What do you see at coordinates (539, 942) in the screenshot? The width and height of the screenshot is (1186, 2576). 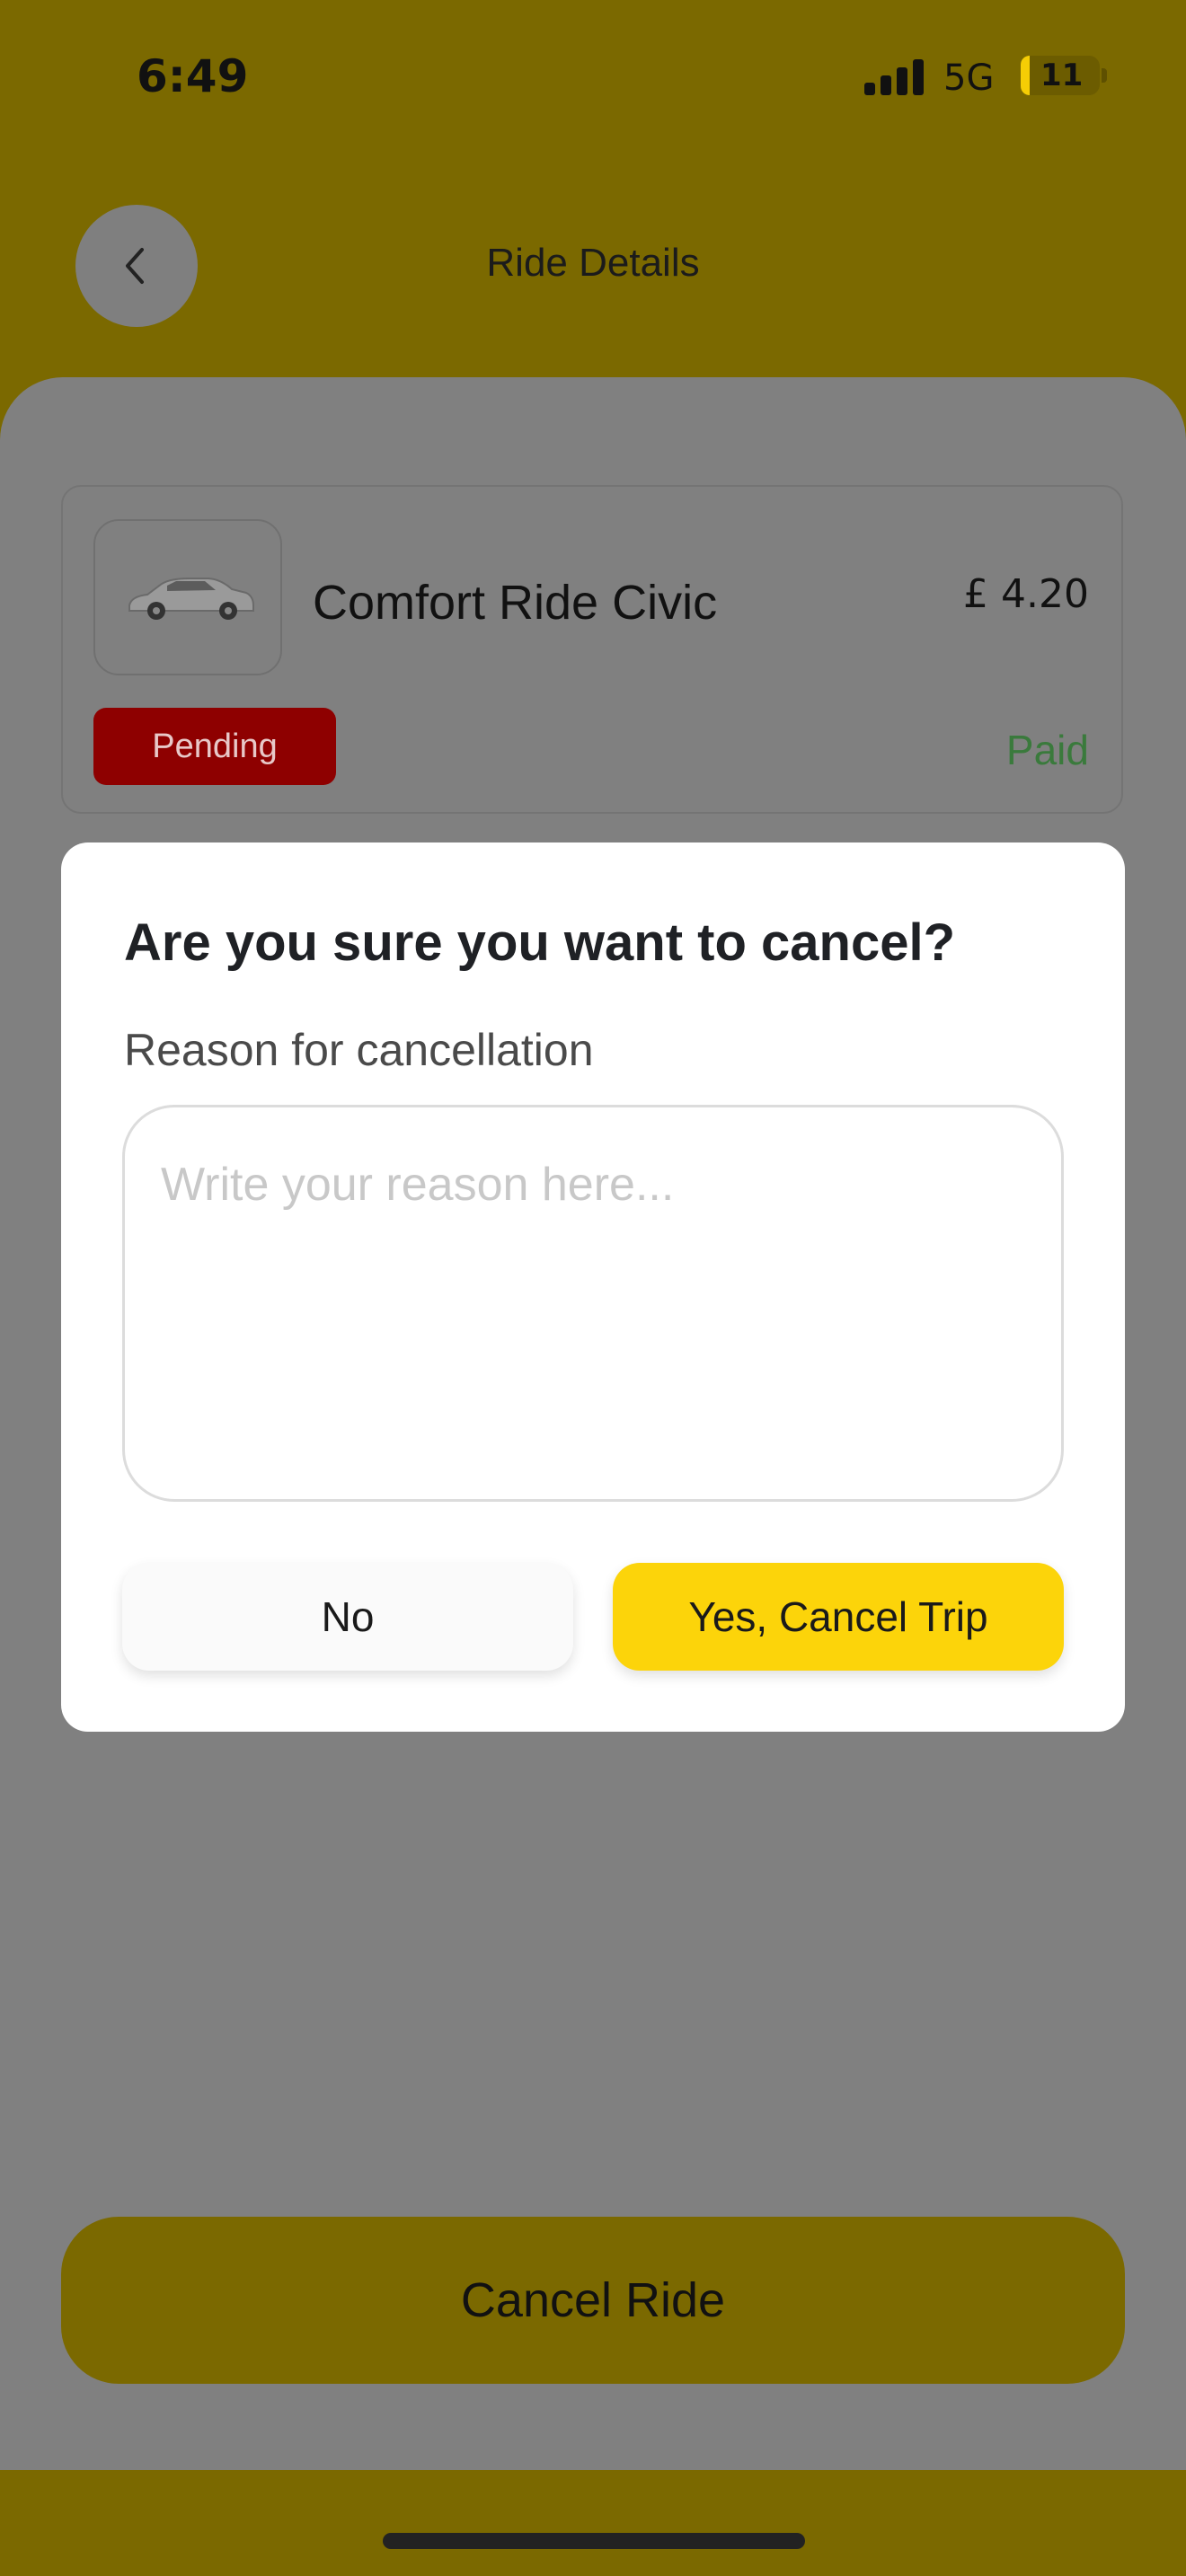 I see `dialog-title: Are you sure you want to cancel?` at bounding box center [539, 942].